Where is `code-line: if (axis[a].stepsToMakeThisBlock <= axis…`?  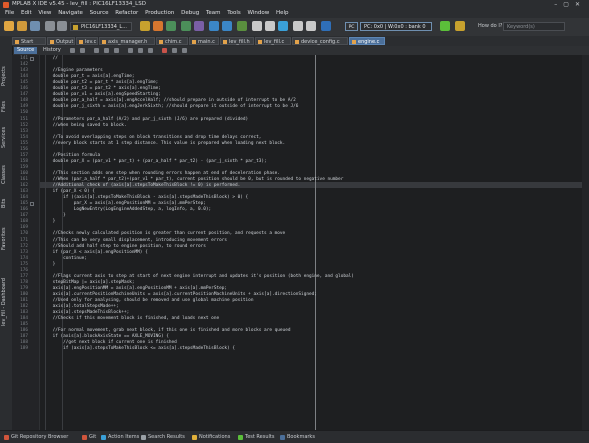 code-line: if (axis[a].stepsToMakeThisBlock <= axis… is located at coordinates (138, 348).